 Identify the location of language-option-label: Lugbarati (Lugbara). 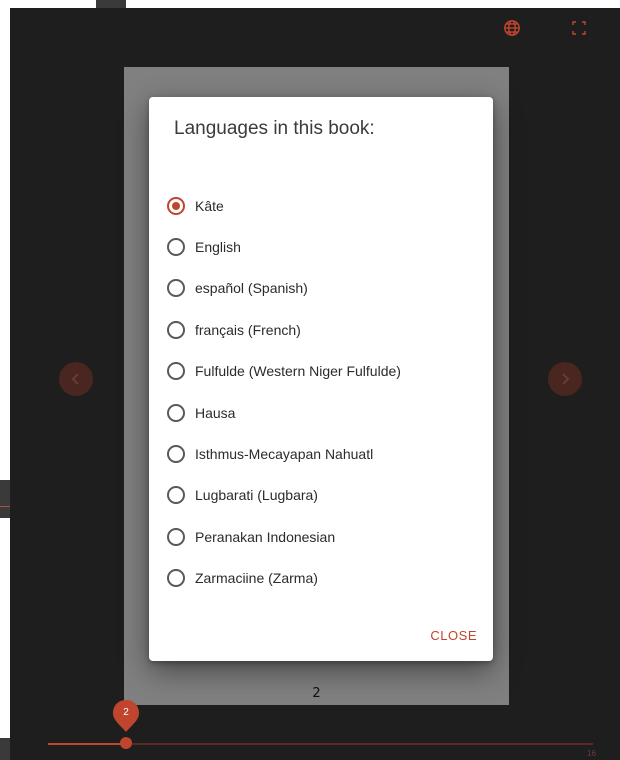
(256, 495).